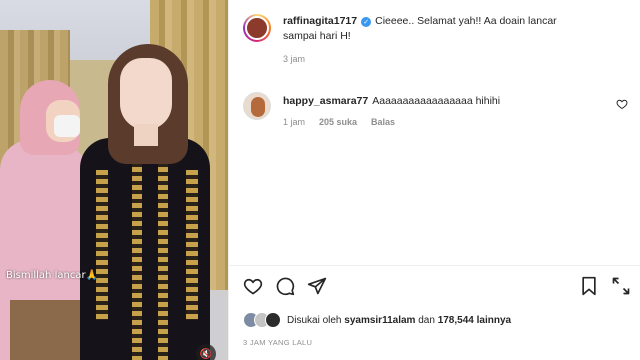  I want to click on action-bar, so click(285, 286).